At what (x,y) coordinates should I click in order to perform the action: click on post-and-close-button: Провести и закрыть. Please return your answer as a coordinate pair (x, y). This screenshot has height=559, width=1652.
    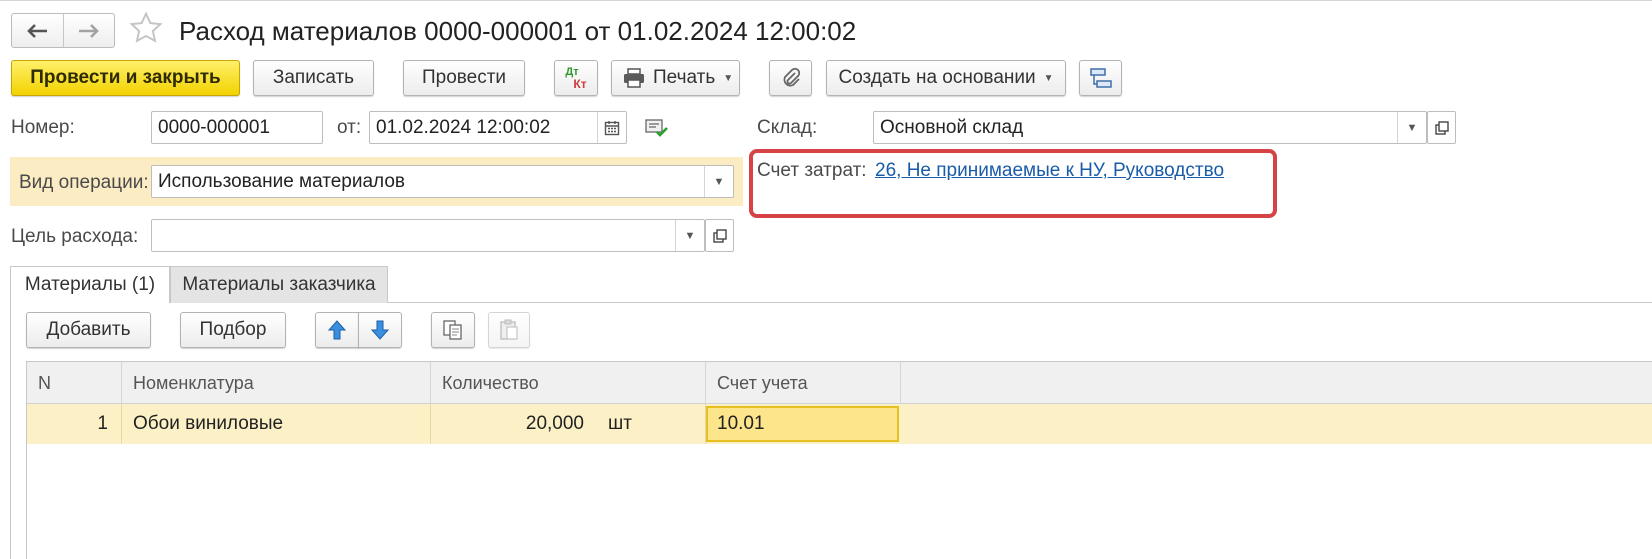
    Looking at the image, I should click on (125, 78).